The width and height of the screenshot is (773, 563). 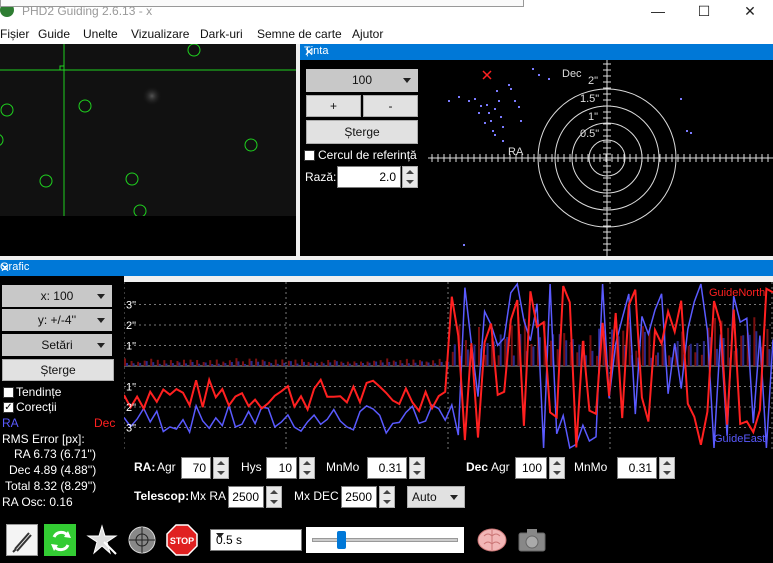 What do you see at coordinates (182, 540) in the screenshot?
I see `stop-icon: STOP` at bounding box center [182, 540].